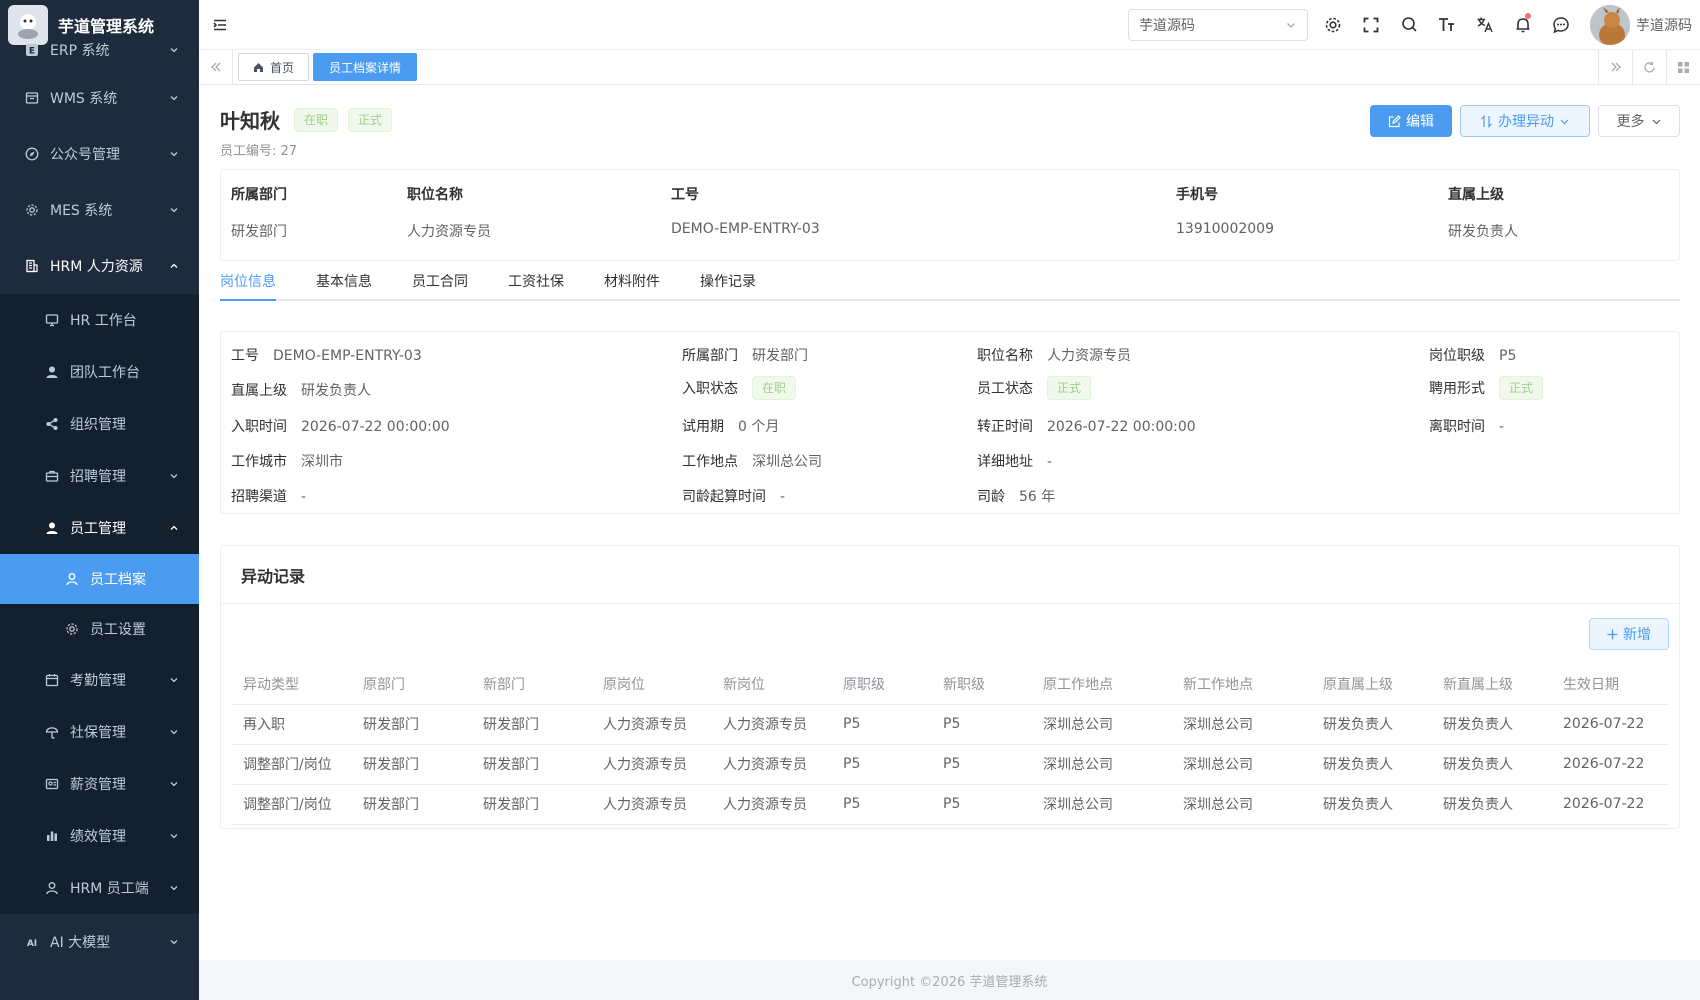 Image resolution: width=1700 pixels, height=1000 pixels. Describe the element at coordinates (1639, 121) in the screenshot. I see `more-button: 更多` at that location.